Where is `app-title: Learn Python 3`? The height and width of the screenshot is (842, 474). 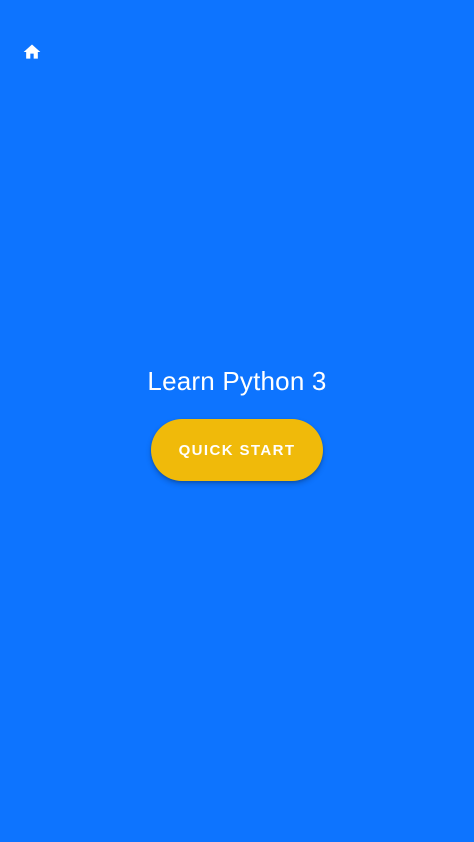
app-title: Learn Python 3 is located at coordinates (237, 381).